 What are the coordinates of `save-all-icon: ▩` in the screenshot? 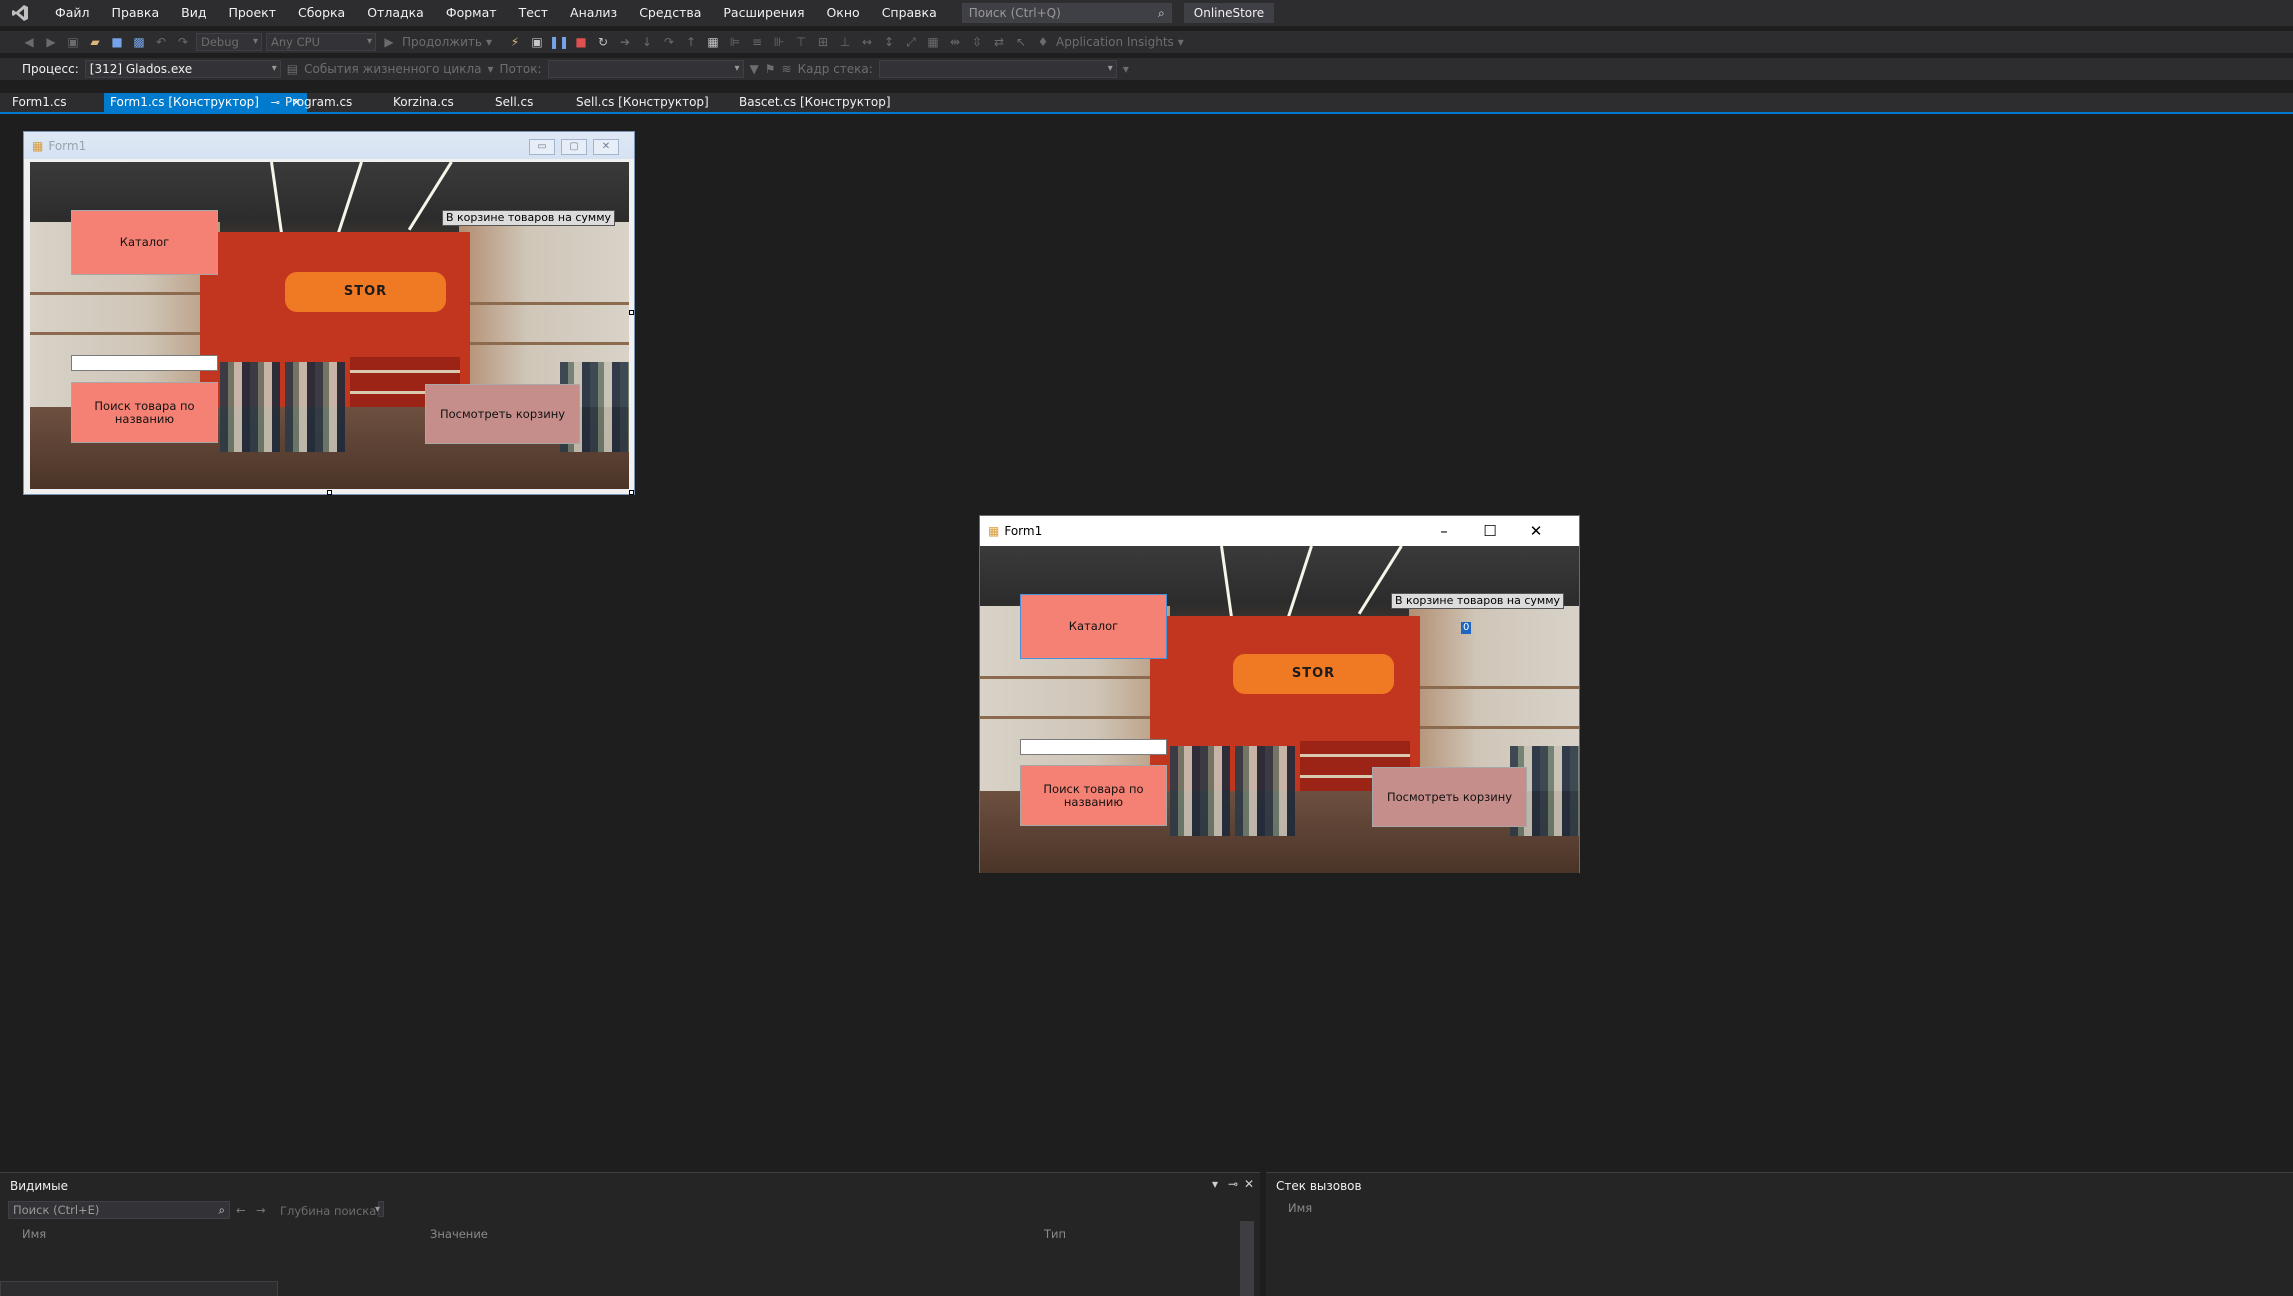 It's located at (139, 42).